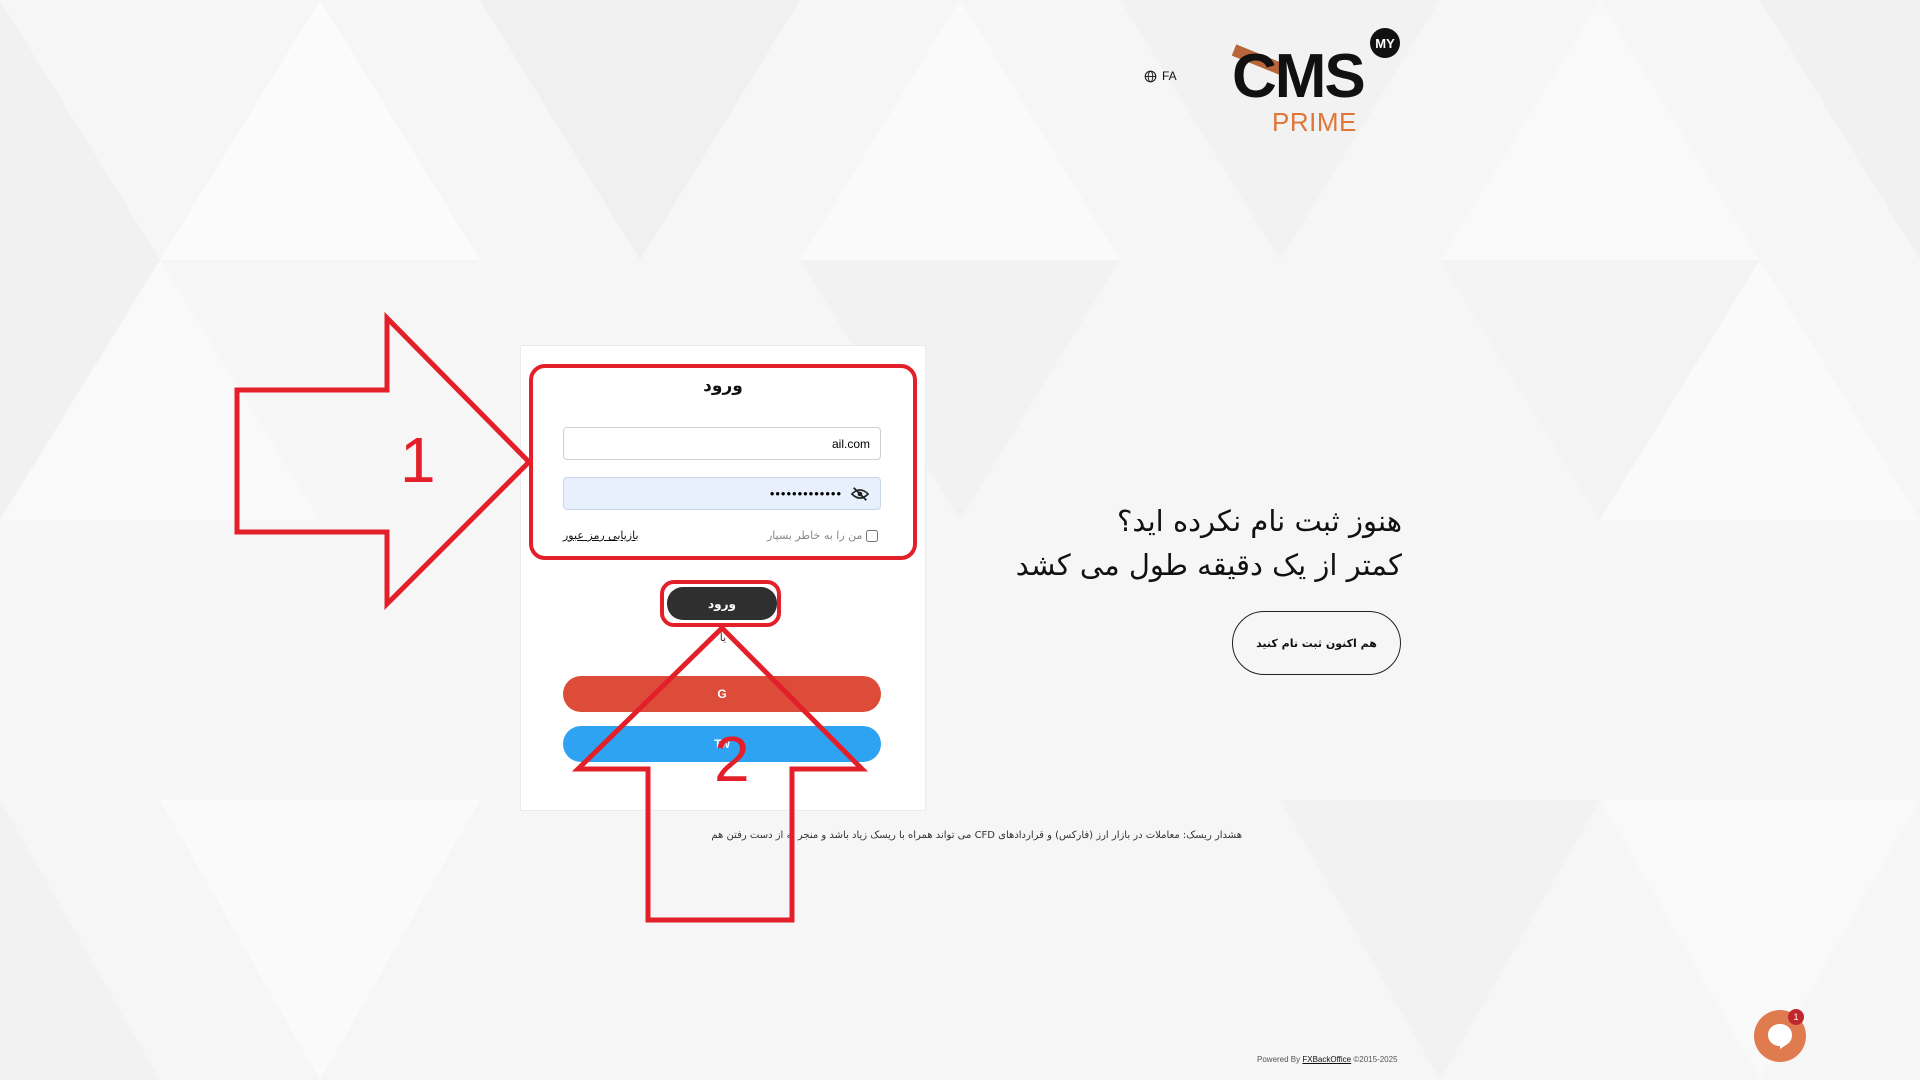  What do you see at coordinates (1299, 76) in the screenshot?
I see `logo-cms-text: CMS` at bounding box center [1299, 76].